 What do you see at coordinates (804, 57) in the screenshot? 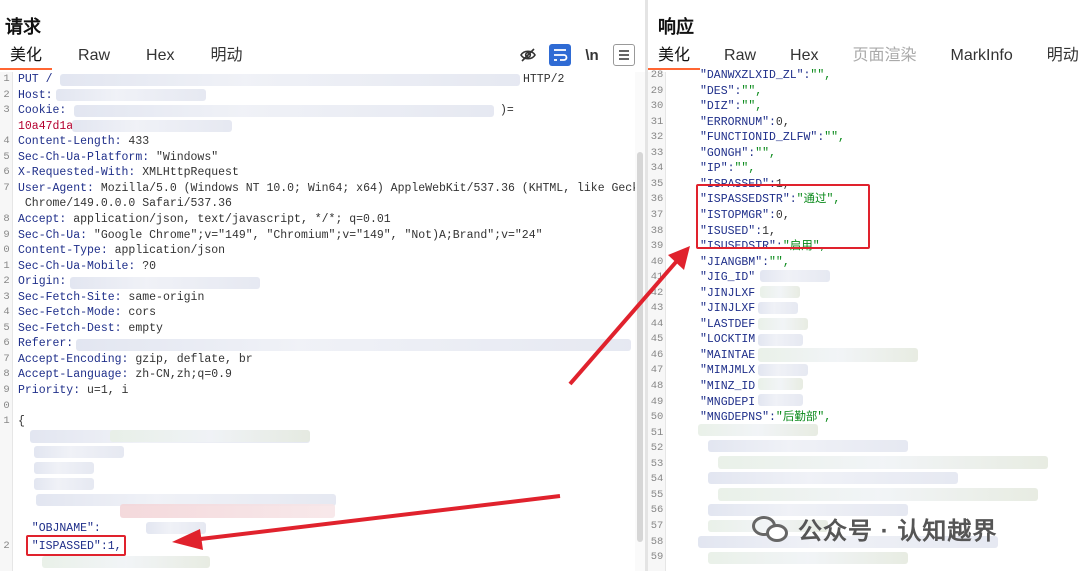
I see `response-tab-2: Hex` at bounding box center [804, 57].